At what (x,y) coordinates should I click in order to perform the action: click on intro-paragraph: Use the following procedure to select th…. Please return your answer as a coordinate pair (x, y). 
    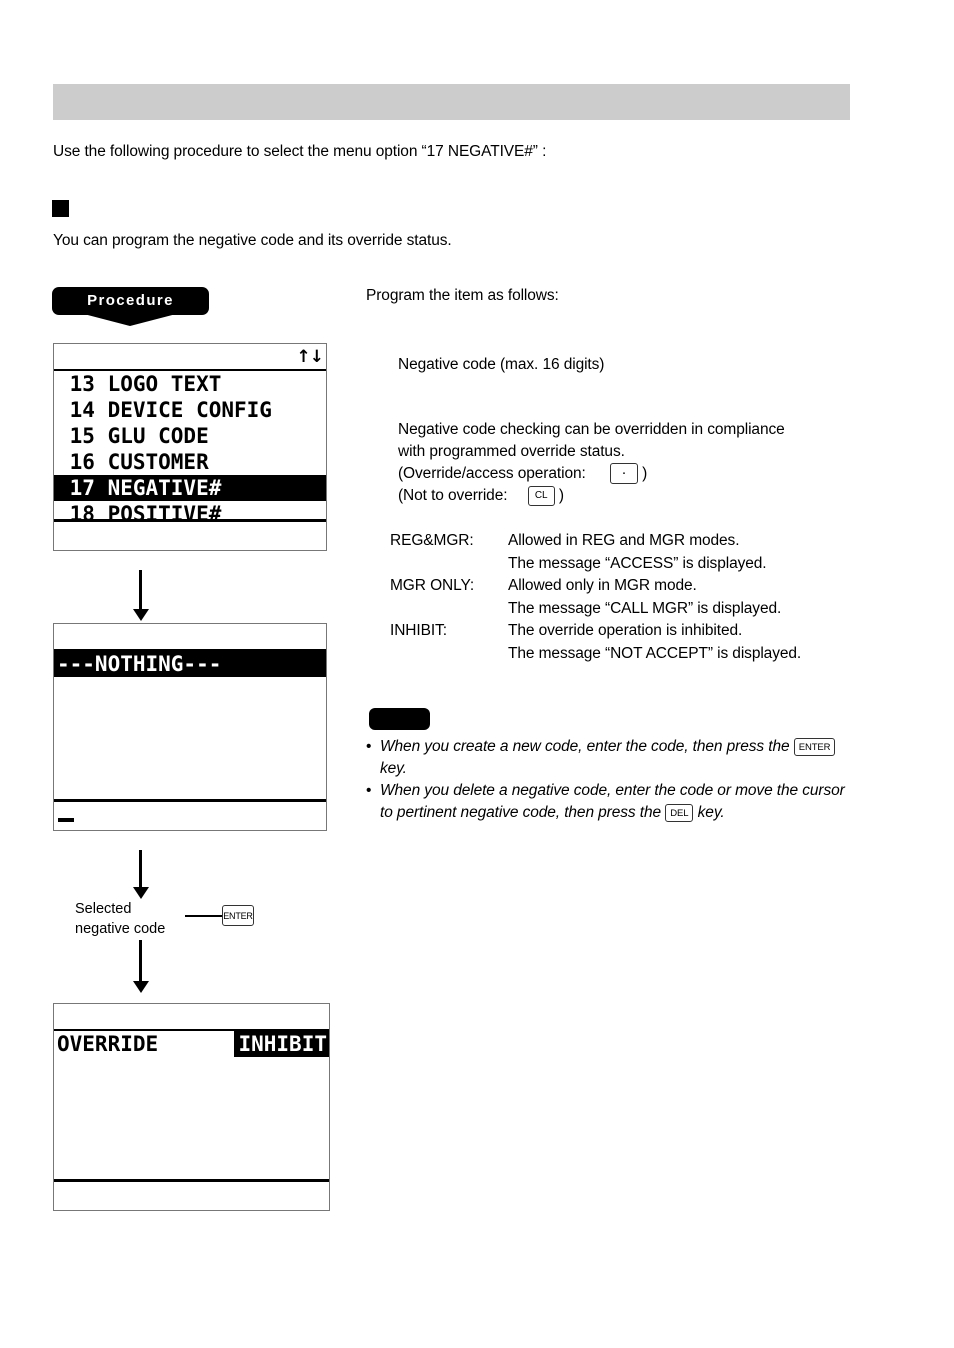
    Looking at the image, I should click on (300, 151).